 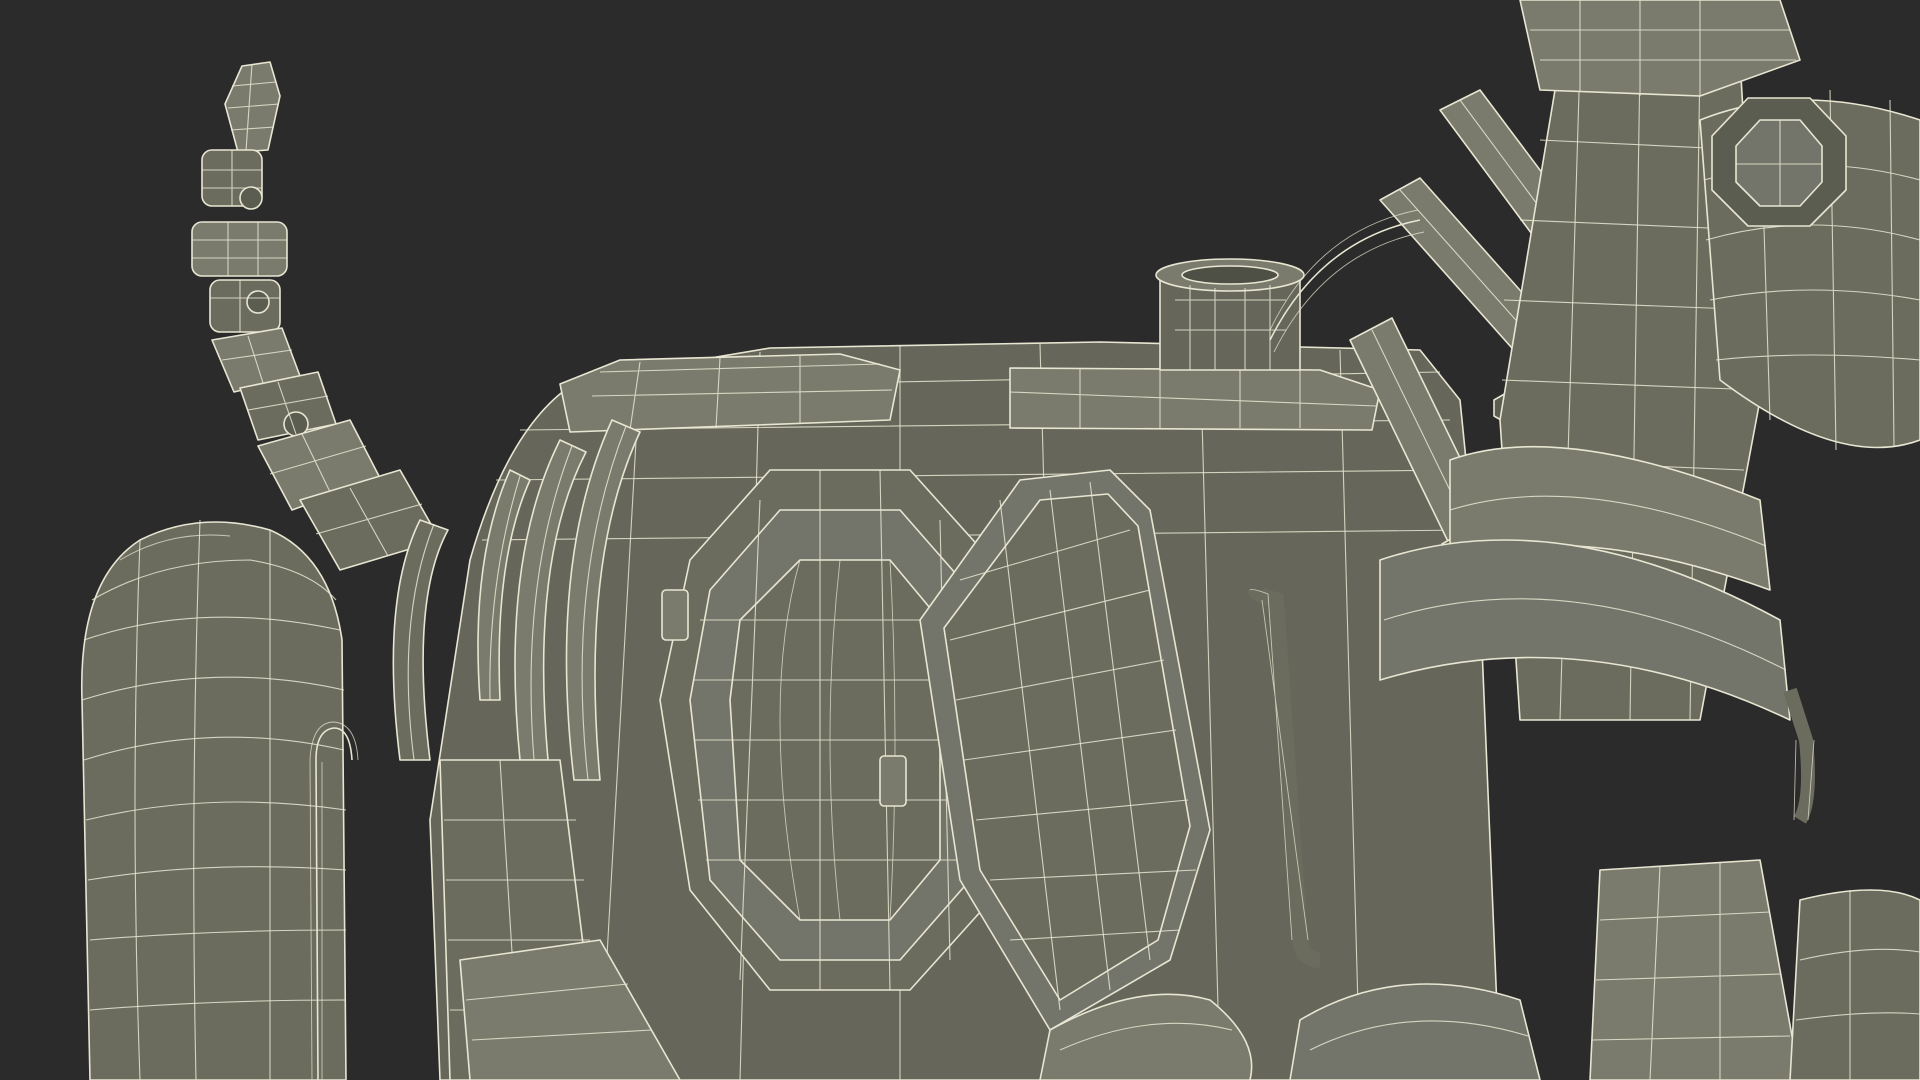 I want to click on top-port, so click(x=1230, y=314).